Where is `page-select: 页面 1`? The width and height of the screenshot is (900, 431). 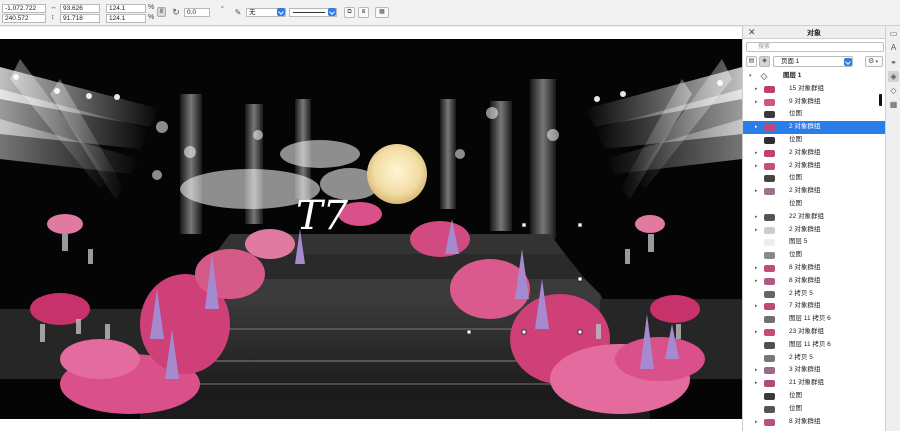 page-select: 页面 1 is located at coordinates (813, 61).